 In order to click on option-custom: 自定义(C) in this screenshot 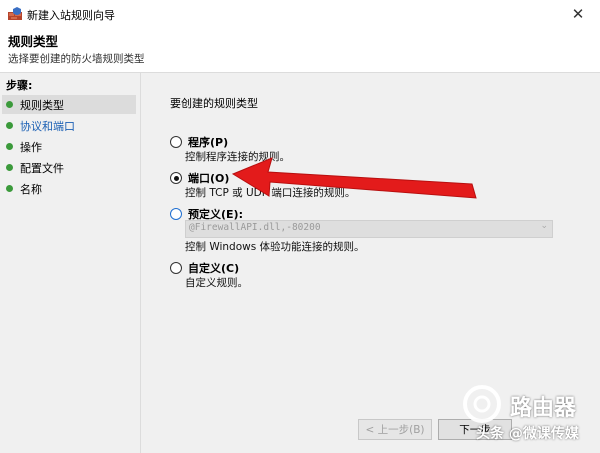, I will do `click(204, 268)`.